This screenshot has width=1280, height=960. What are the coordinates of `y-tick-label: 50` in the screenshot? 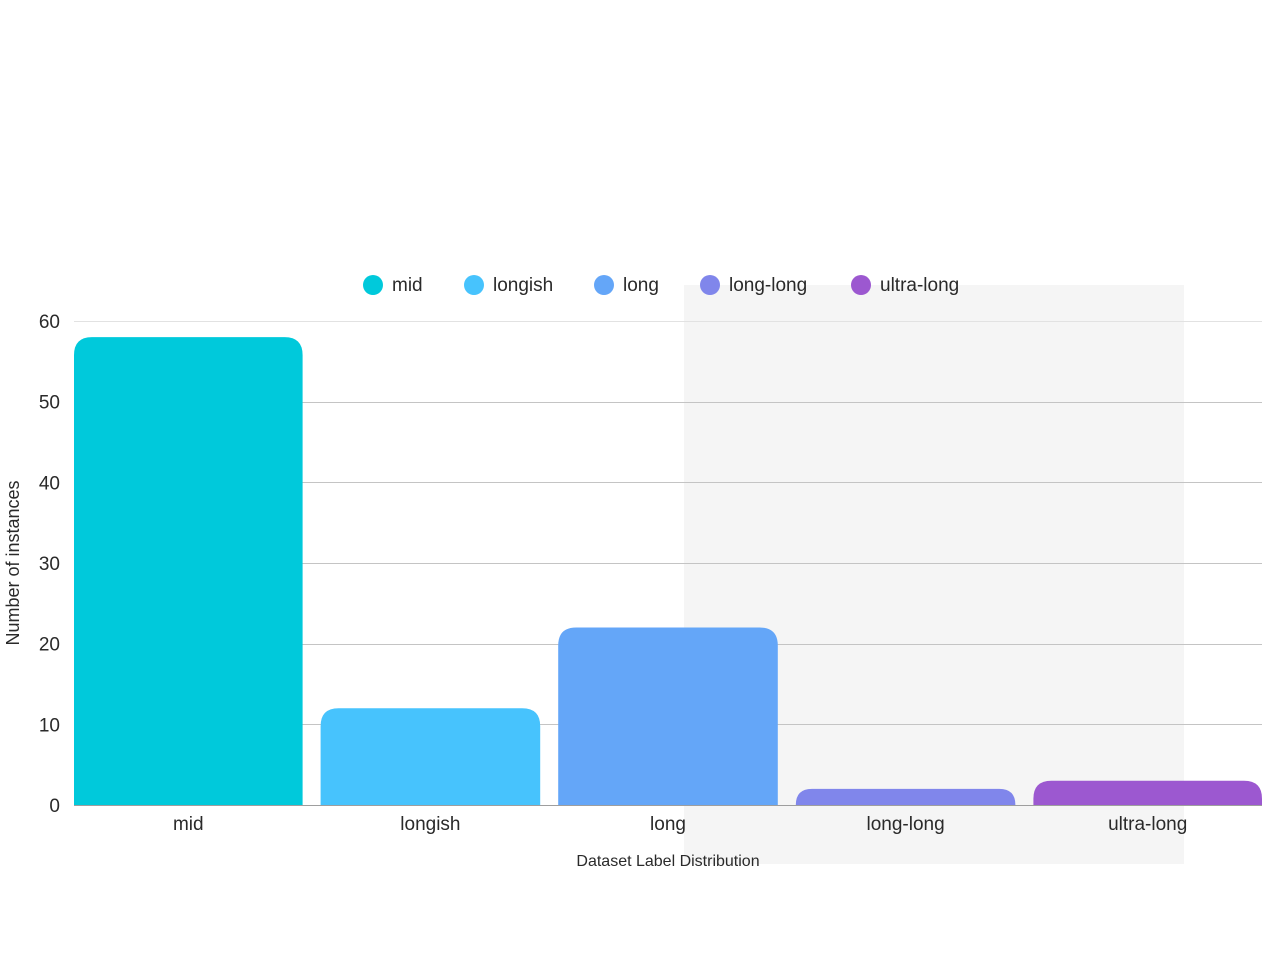 It's located at (49, 403).